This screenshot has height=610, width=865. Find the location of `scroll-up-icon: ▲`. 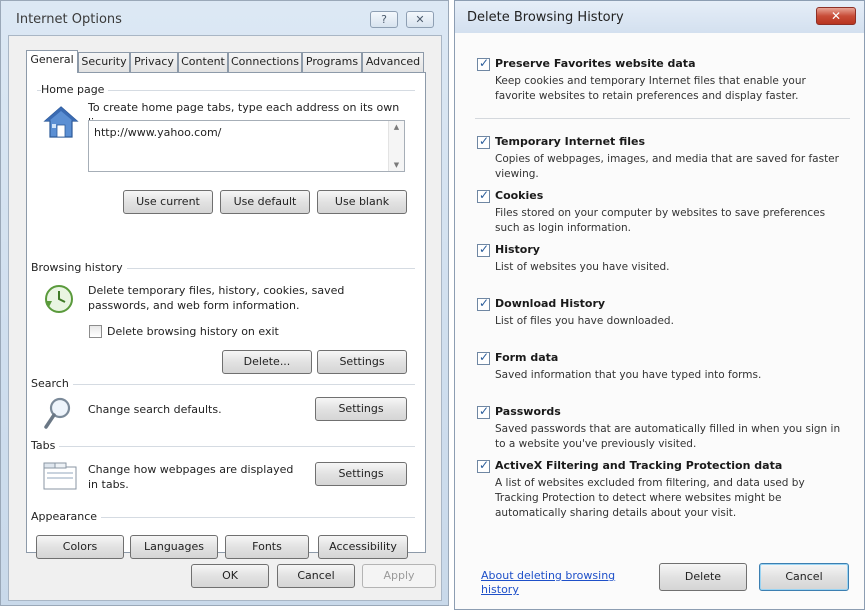

scroll-up-icon: ▲ is located at coordinates (396, 127).